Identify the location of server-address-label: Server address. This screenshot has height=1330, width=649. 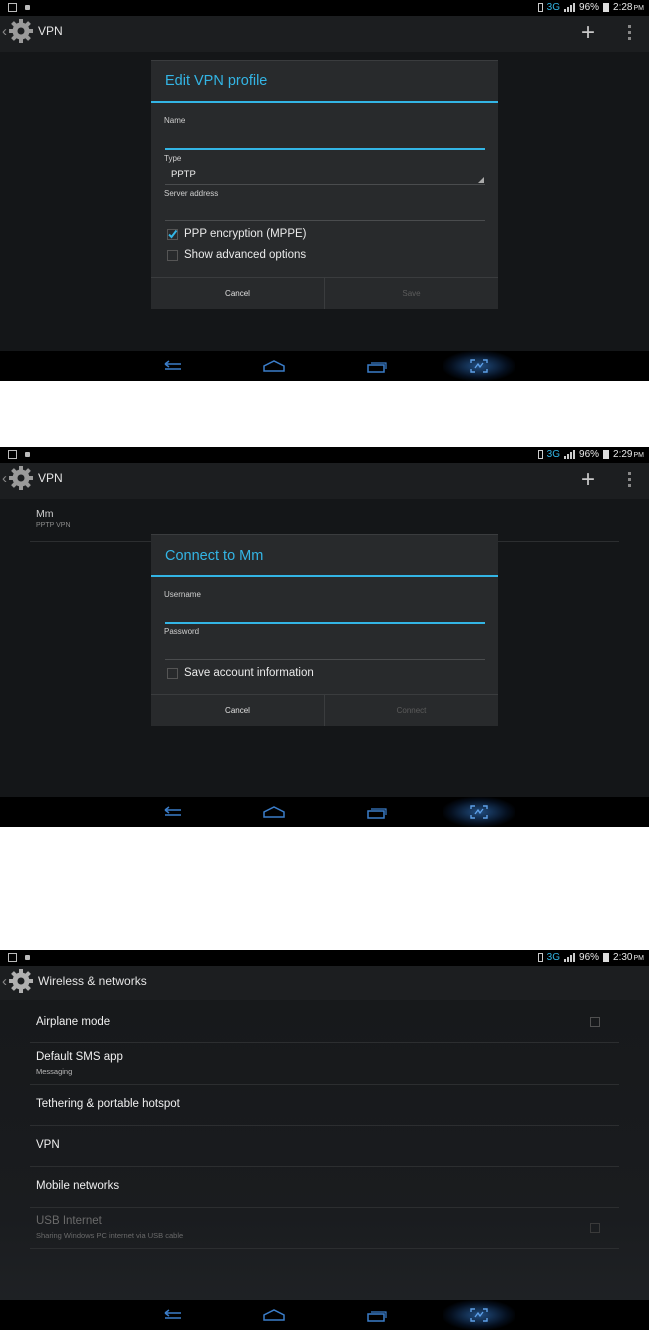
(191, 193).